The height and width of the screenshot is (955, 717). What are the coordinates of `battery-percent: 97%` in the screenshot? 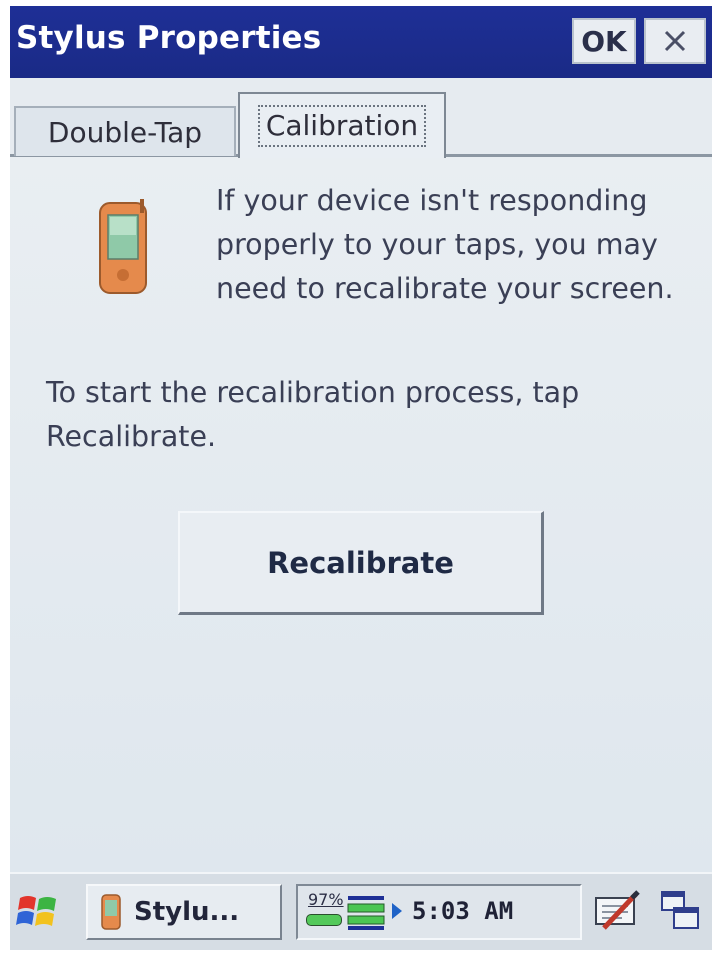 It's located at (326, 899).